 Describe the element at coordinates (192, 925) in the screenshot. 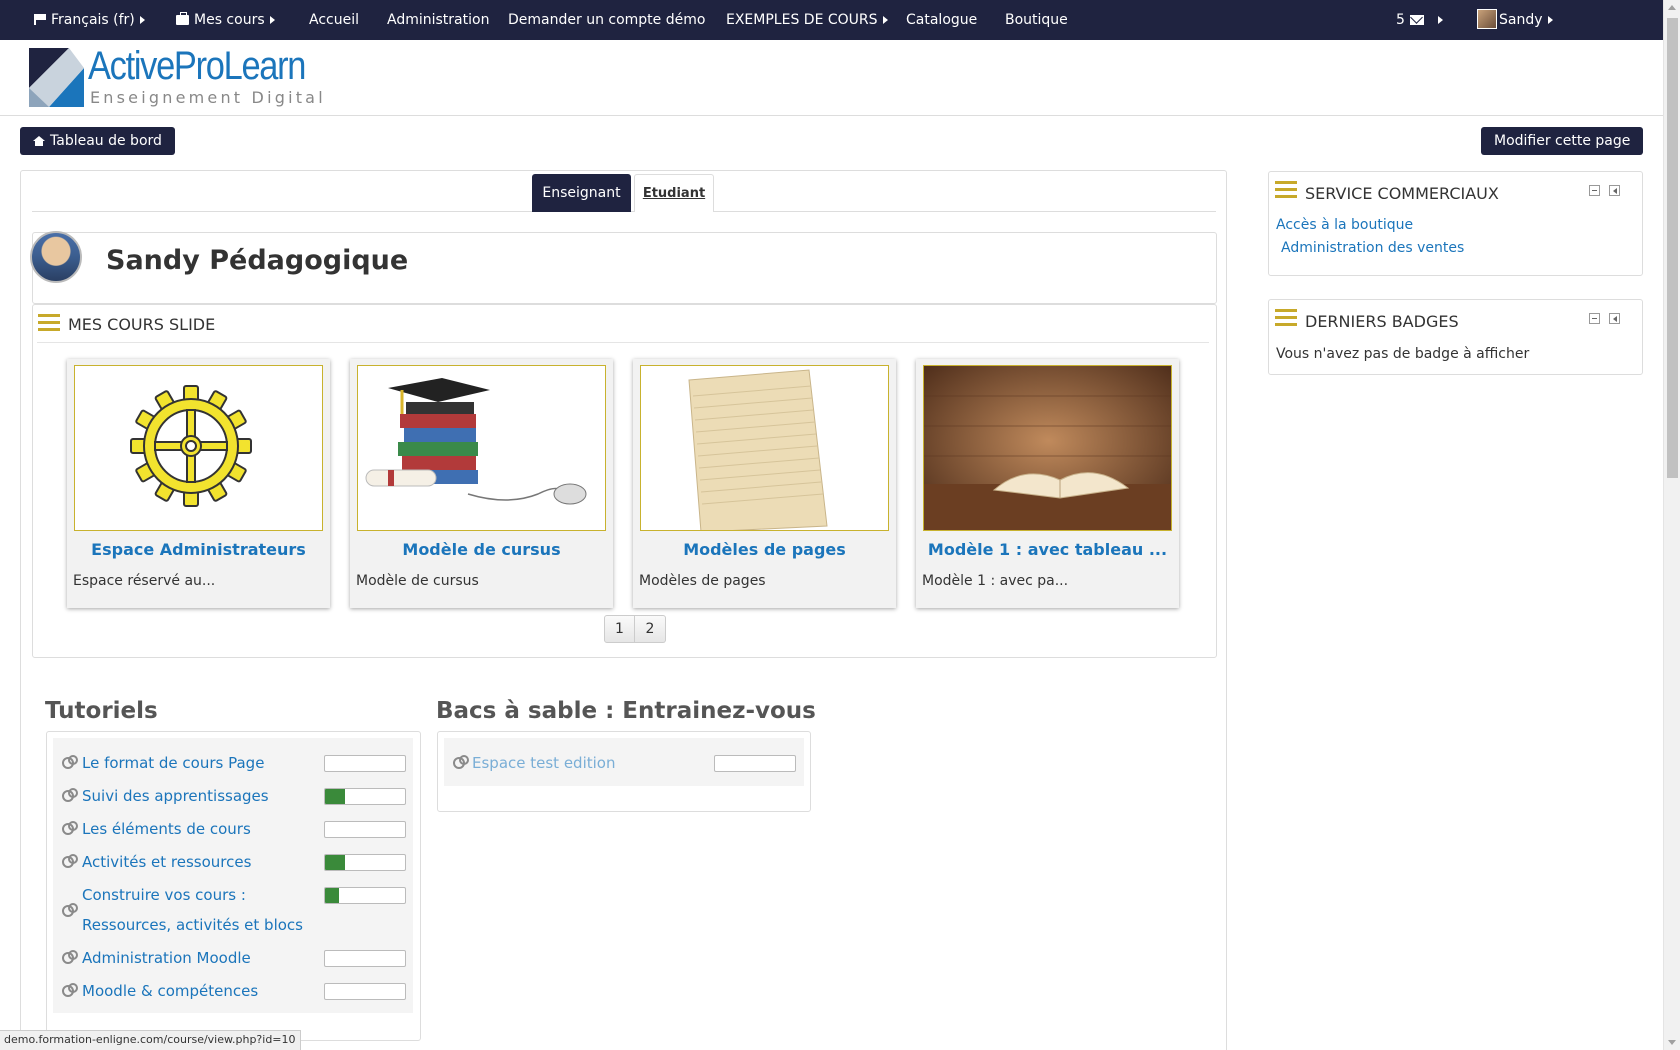

I see `tutorial-link-line2: Ressources, activités et blocs` at that location.